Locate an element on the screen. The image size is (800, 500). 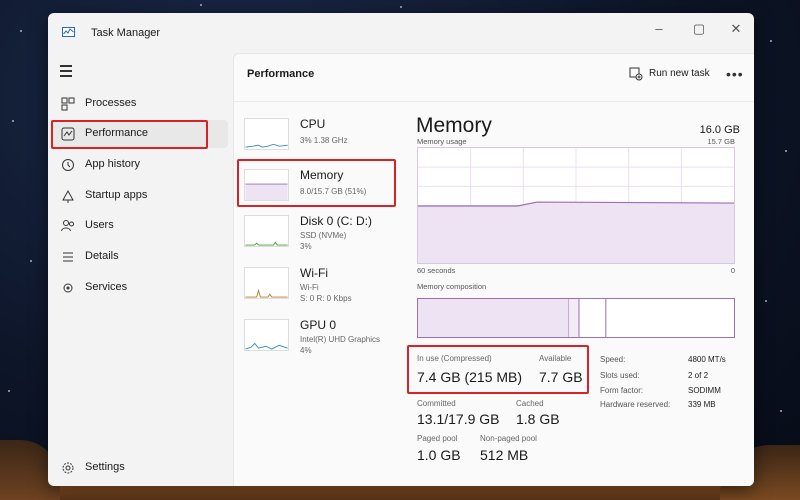
nav-item-users: Users is located at coordinates (140, 226).